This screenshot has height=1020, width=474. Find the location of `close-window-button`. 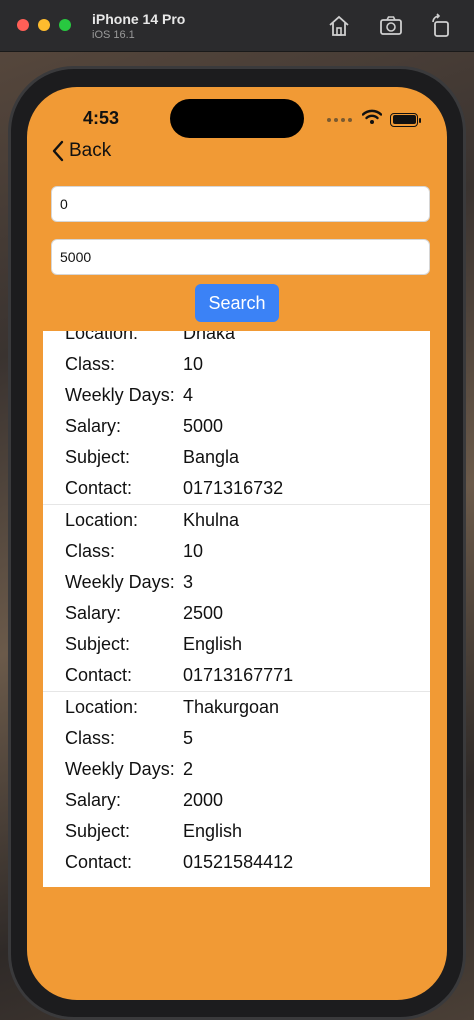

close-window-button is located at coordinates (23, 25).